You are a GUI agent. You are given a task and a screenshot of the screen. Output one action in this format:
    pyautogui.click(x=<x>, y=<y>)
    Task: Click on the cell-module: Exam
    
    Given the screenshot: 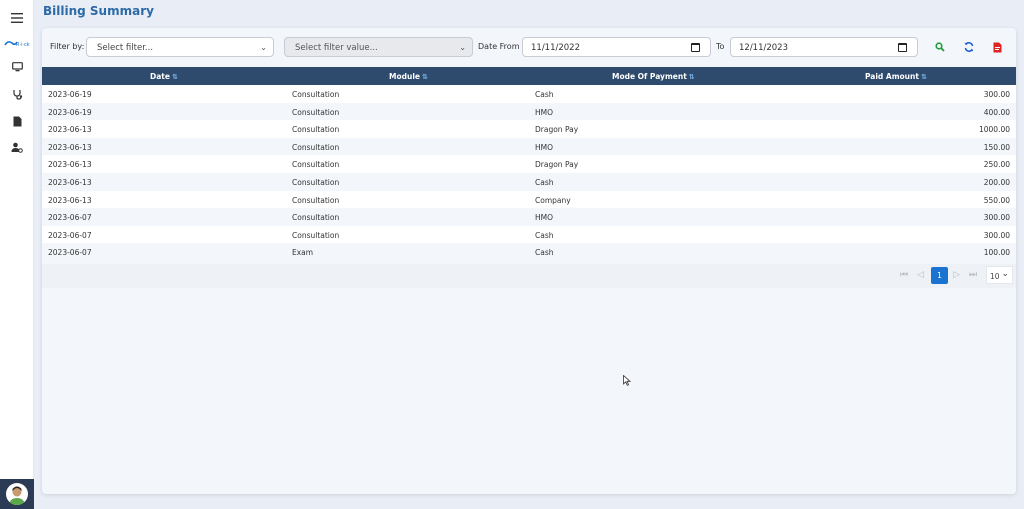 What is the action you would take?
    pyautogui.click(x=303, y=253)
    